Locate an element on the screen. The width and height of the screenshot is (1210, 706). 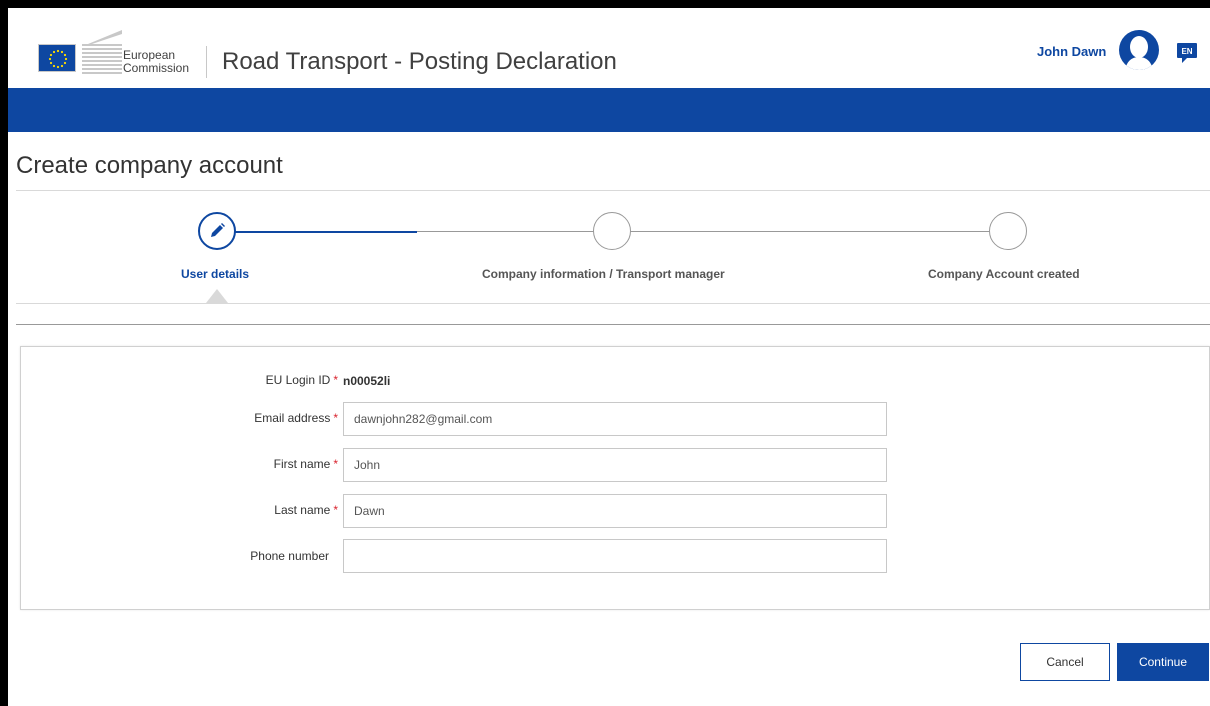
step-2-indicator is located at coordinates (612, 231).